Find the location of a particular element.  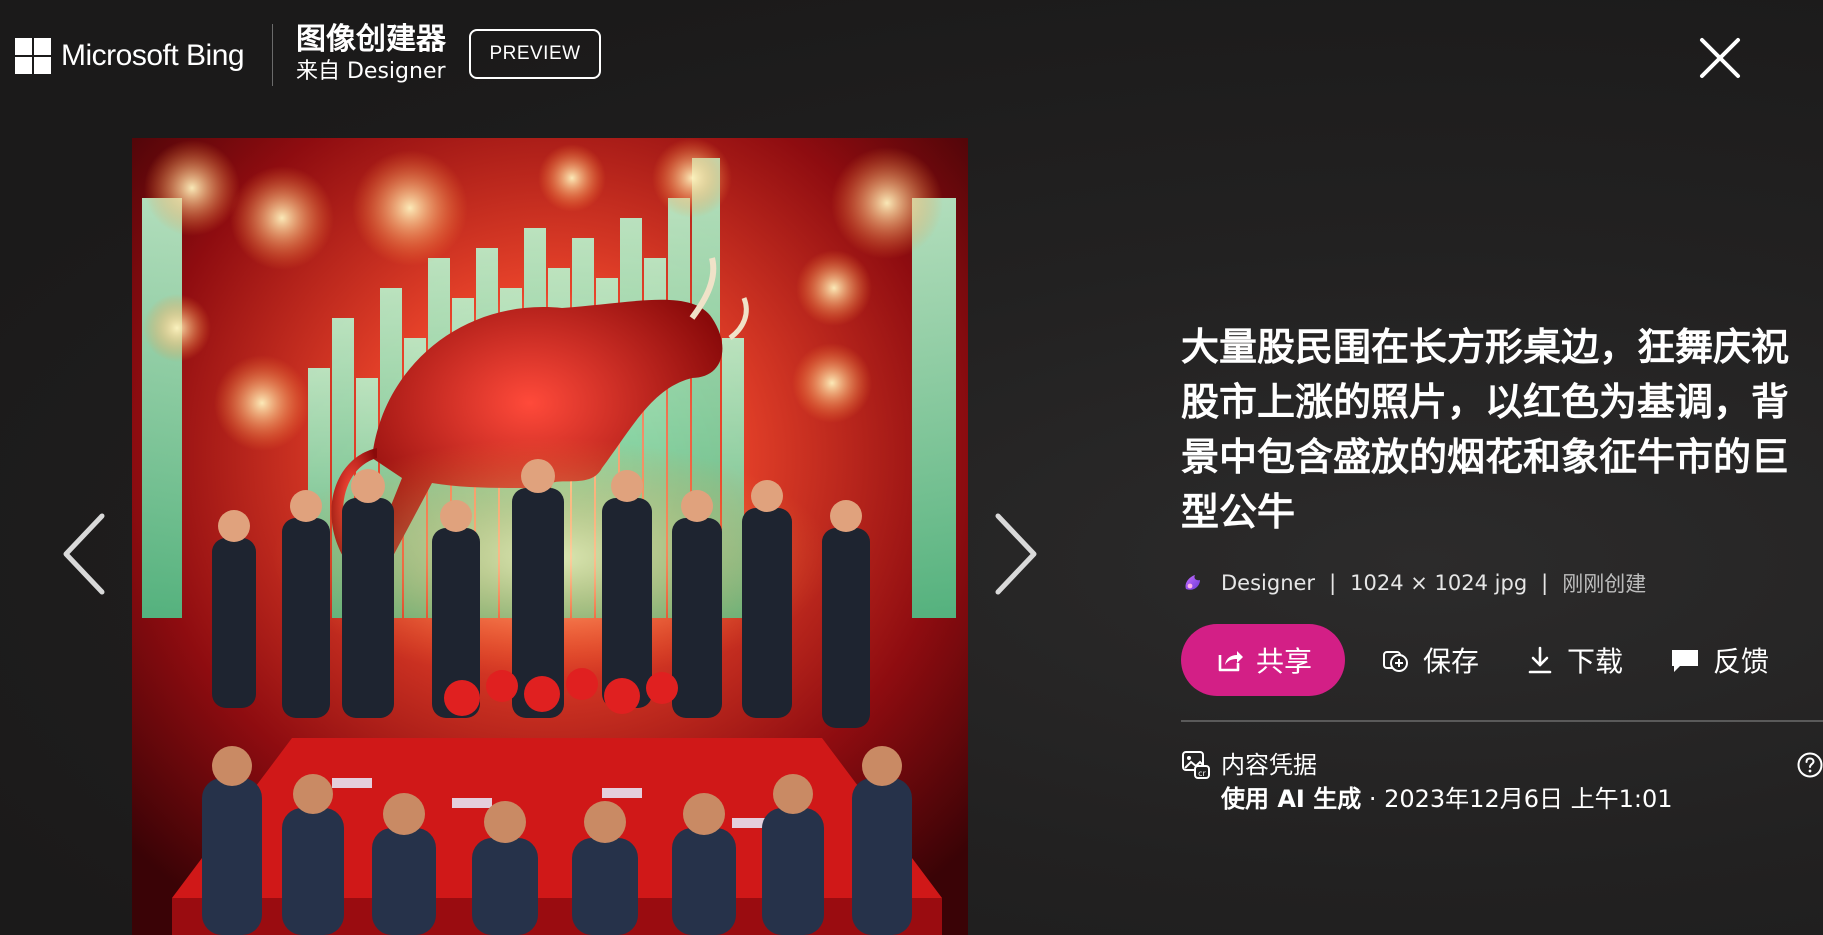

share-label: 共享 is located at coordinates (1283, 661).